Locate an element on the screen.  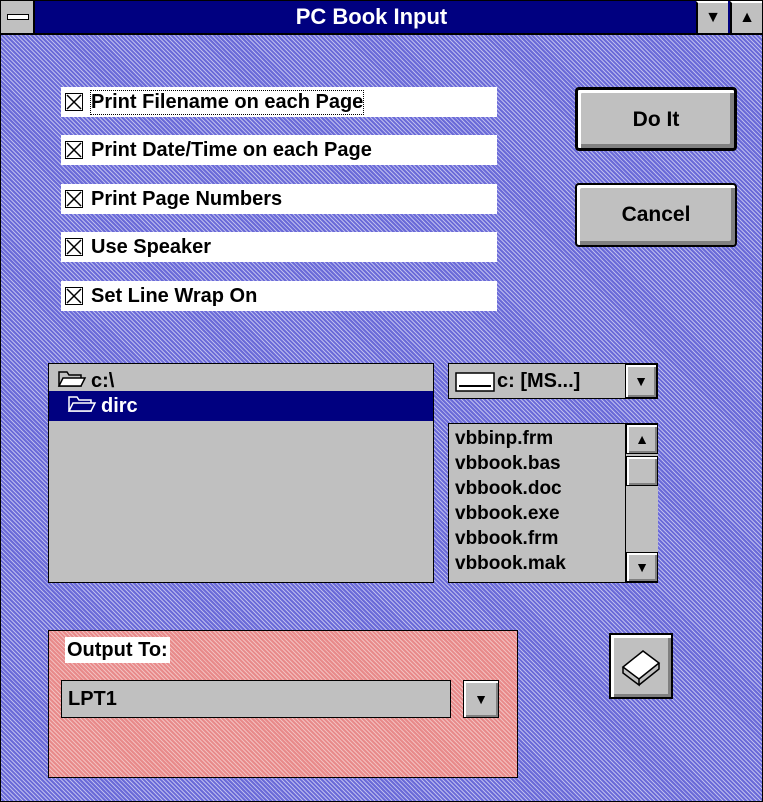
output-combo: LPT1 is located at coordinates (256, 699).